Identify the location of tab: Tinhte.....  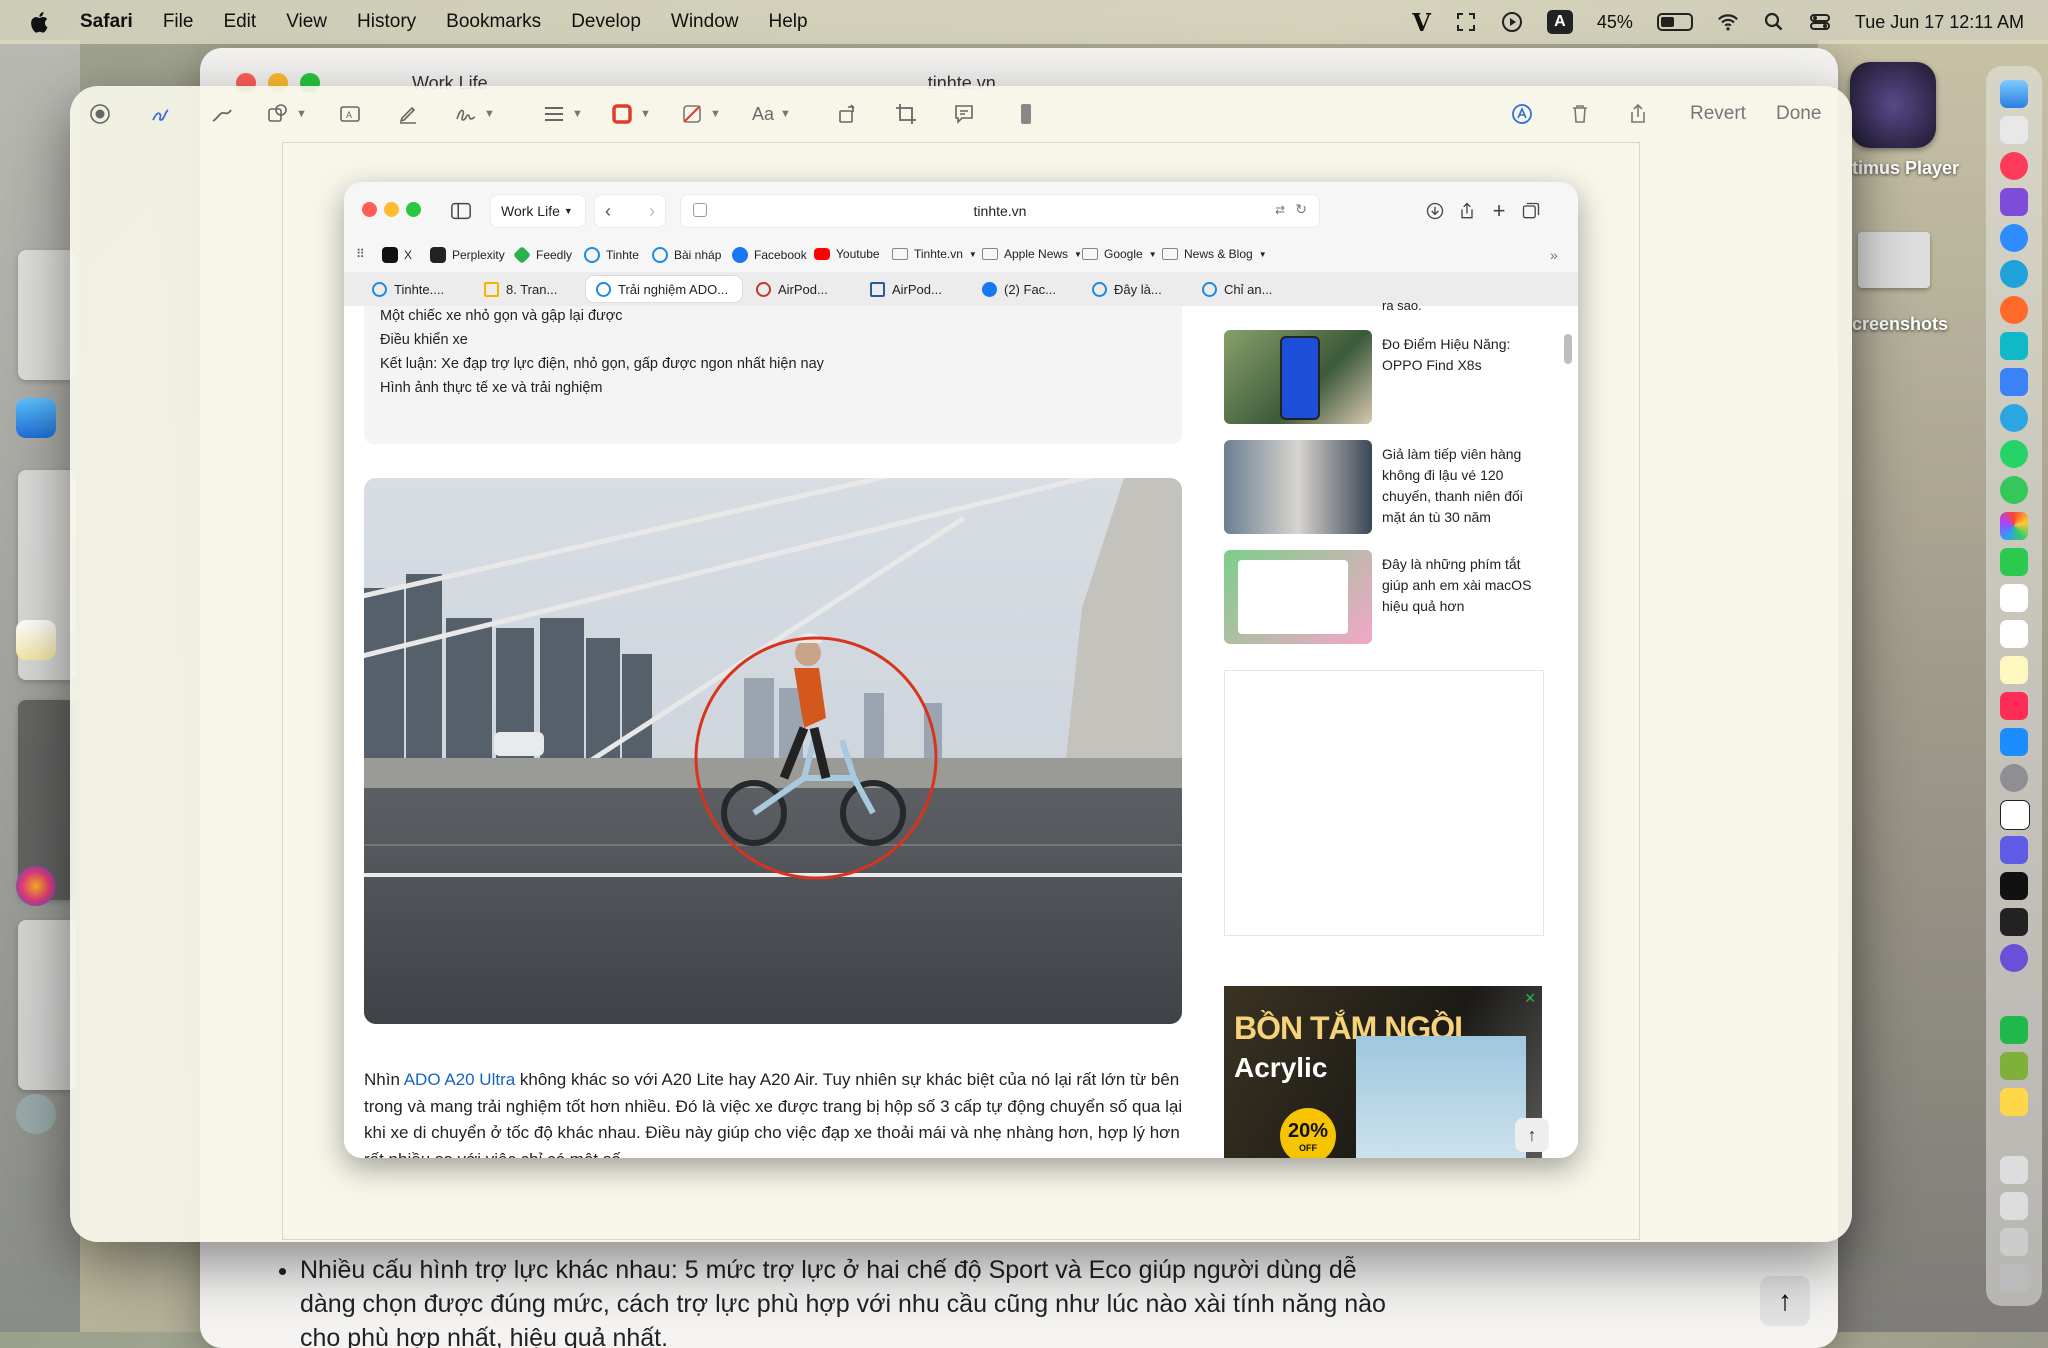
(417, 289).